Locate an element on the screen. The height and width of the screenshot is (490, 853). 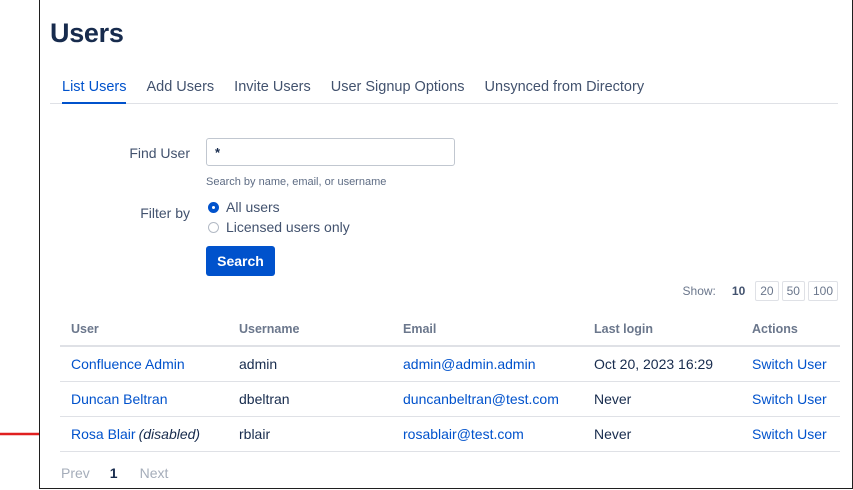
pagination: Prev 1 Next is located at coordinates (114, 473).